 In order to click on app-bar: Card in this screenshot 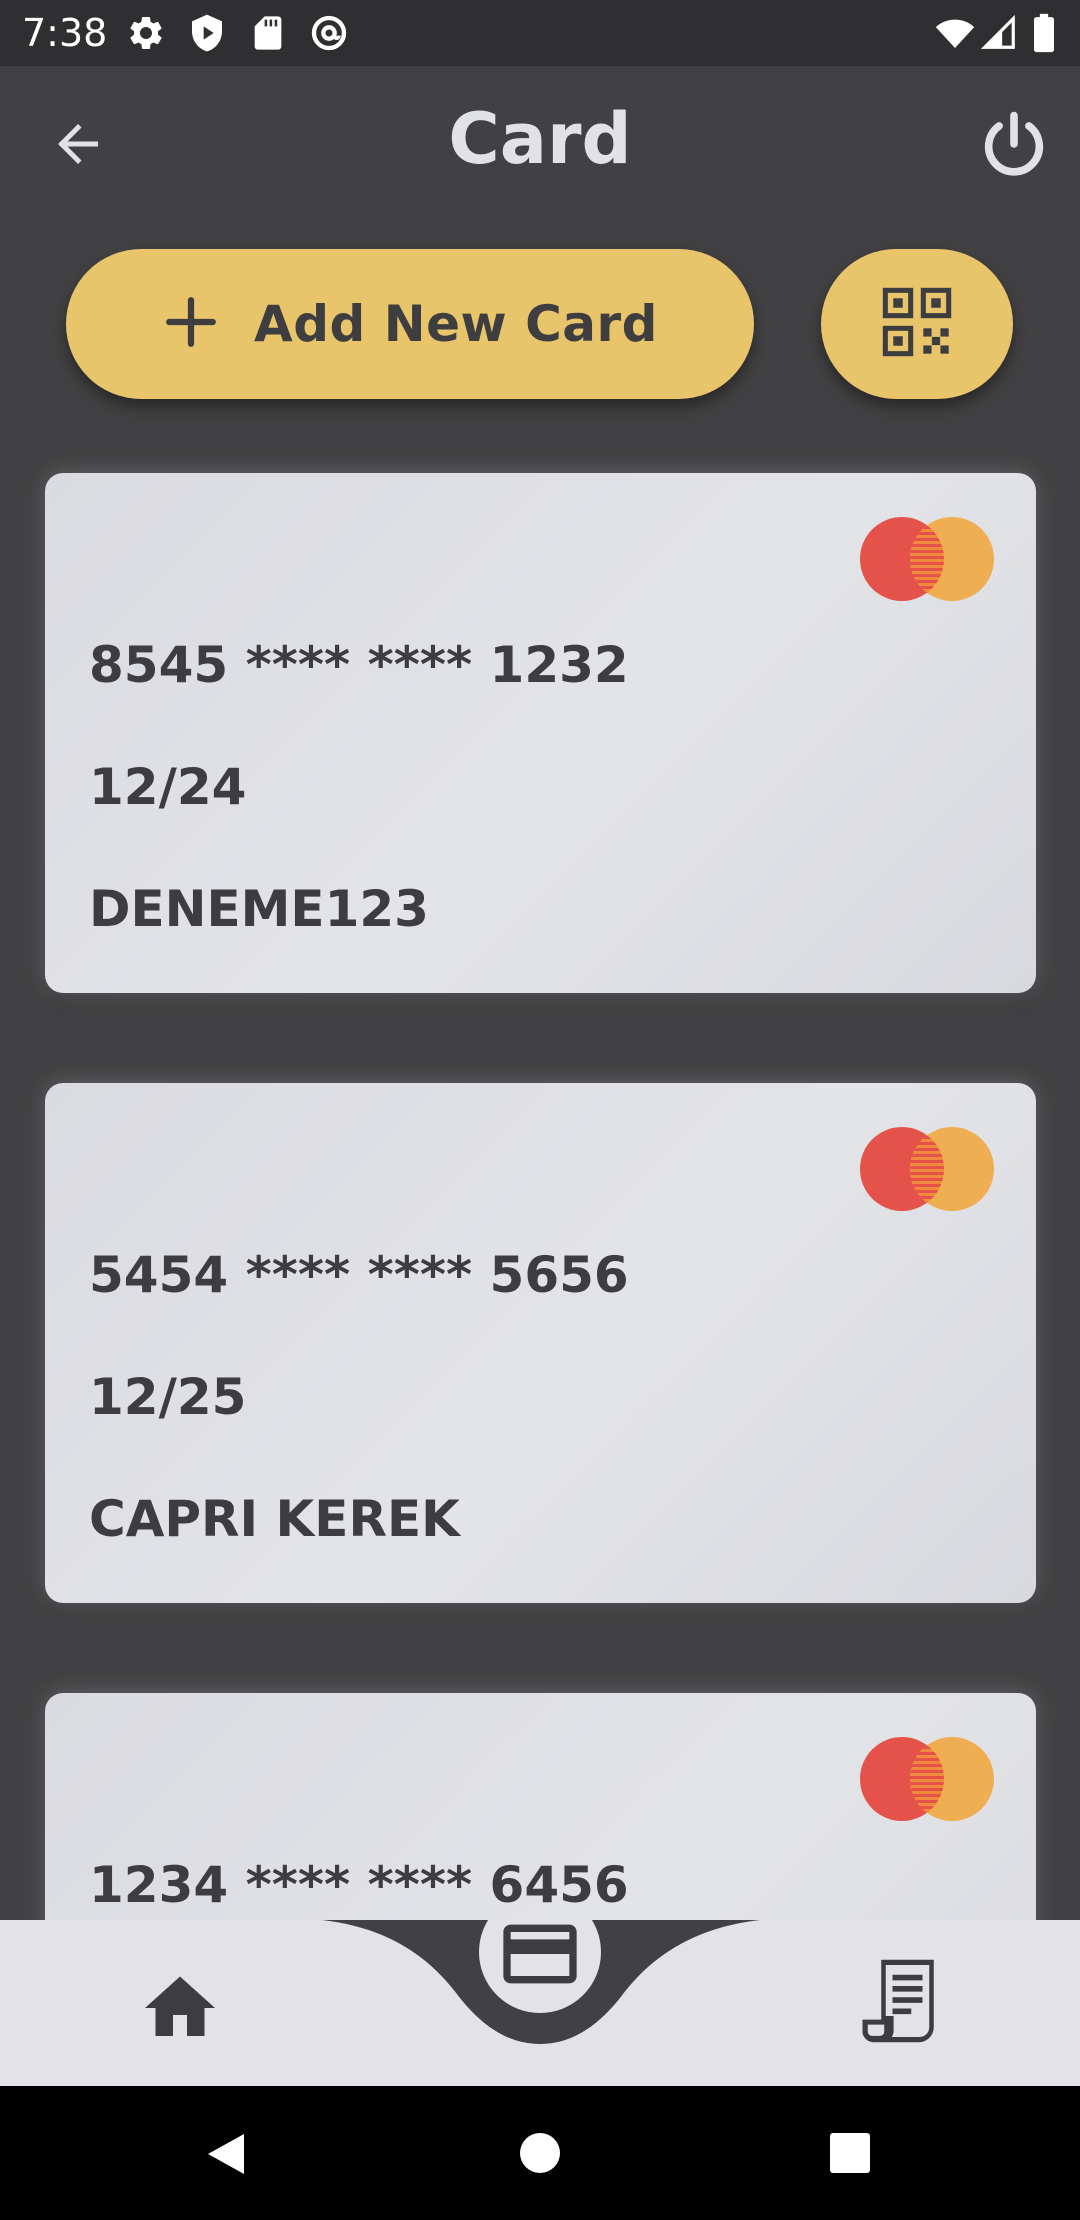, I will do `click(540, 142)`.